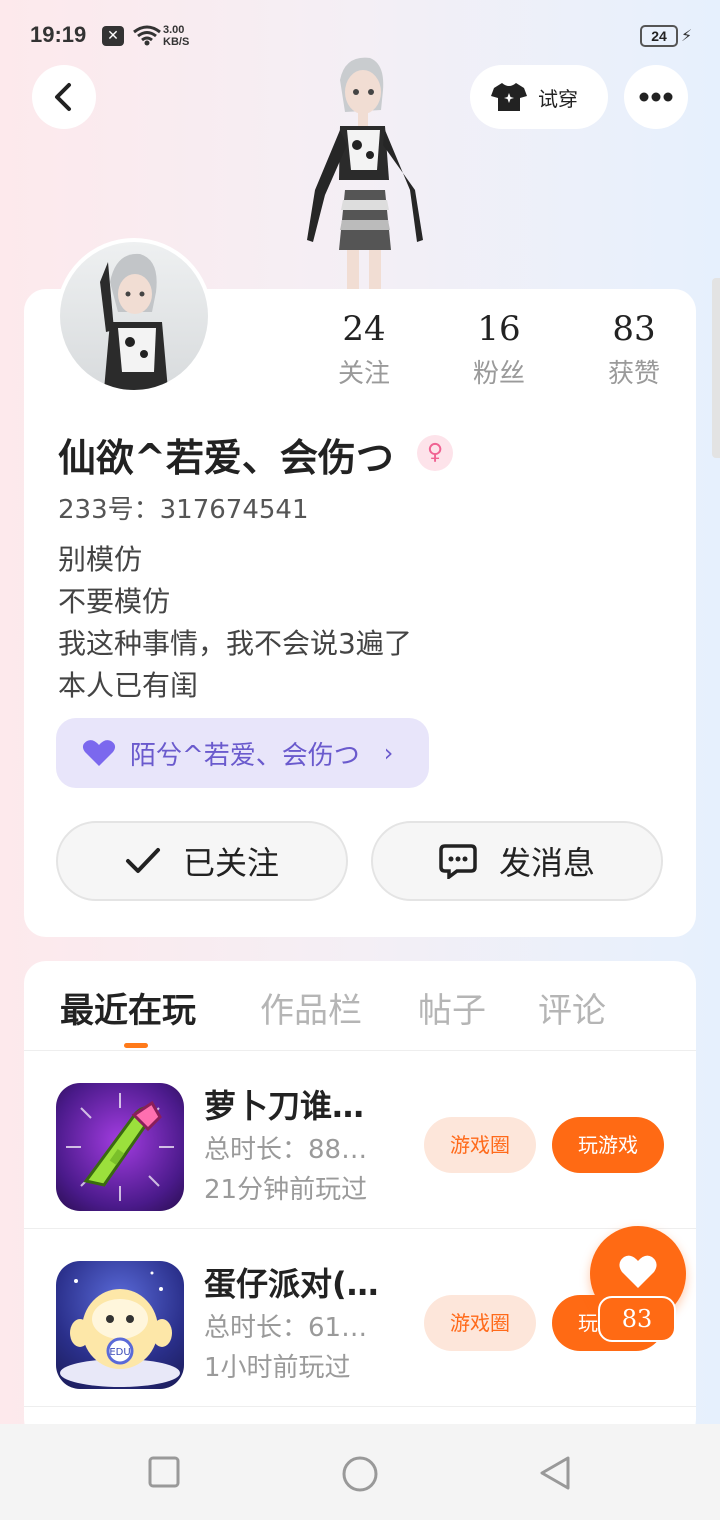 Image resolution: width=720 pixels, height=1520 pixels. I want to click on user-bio: 别模仿 不要模仿 我这种事情，我不会说3遍了 本人已有闺, so click(235, 623).